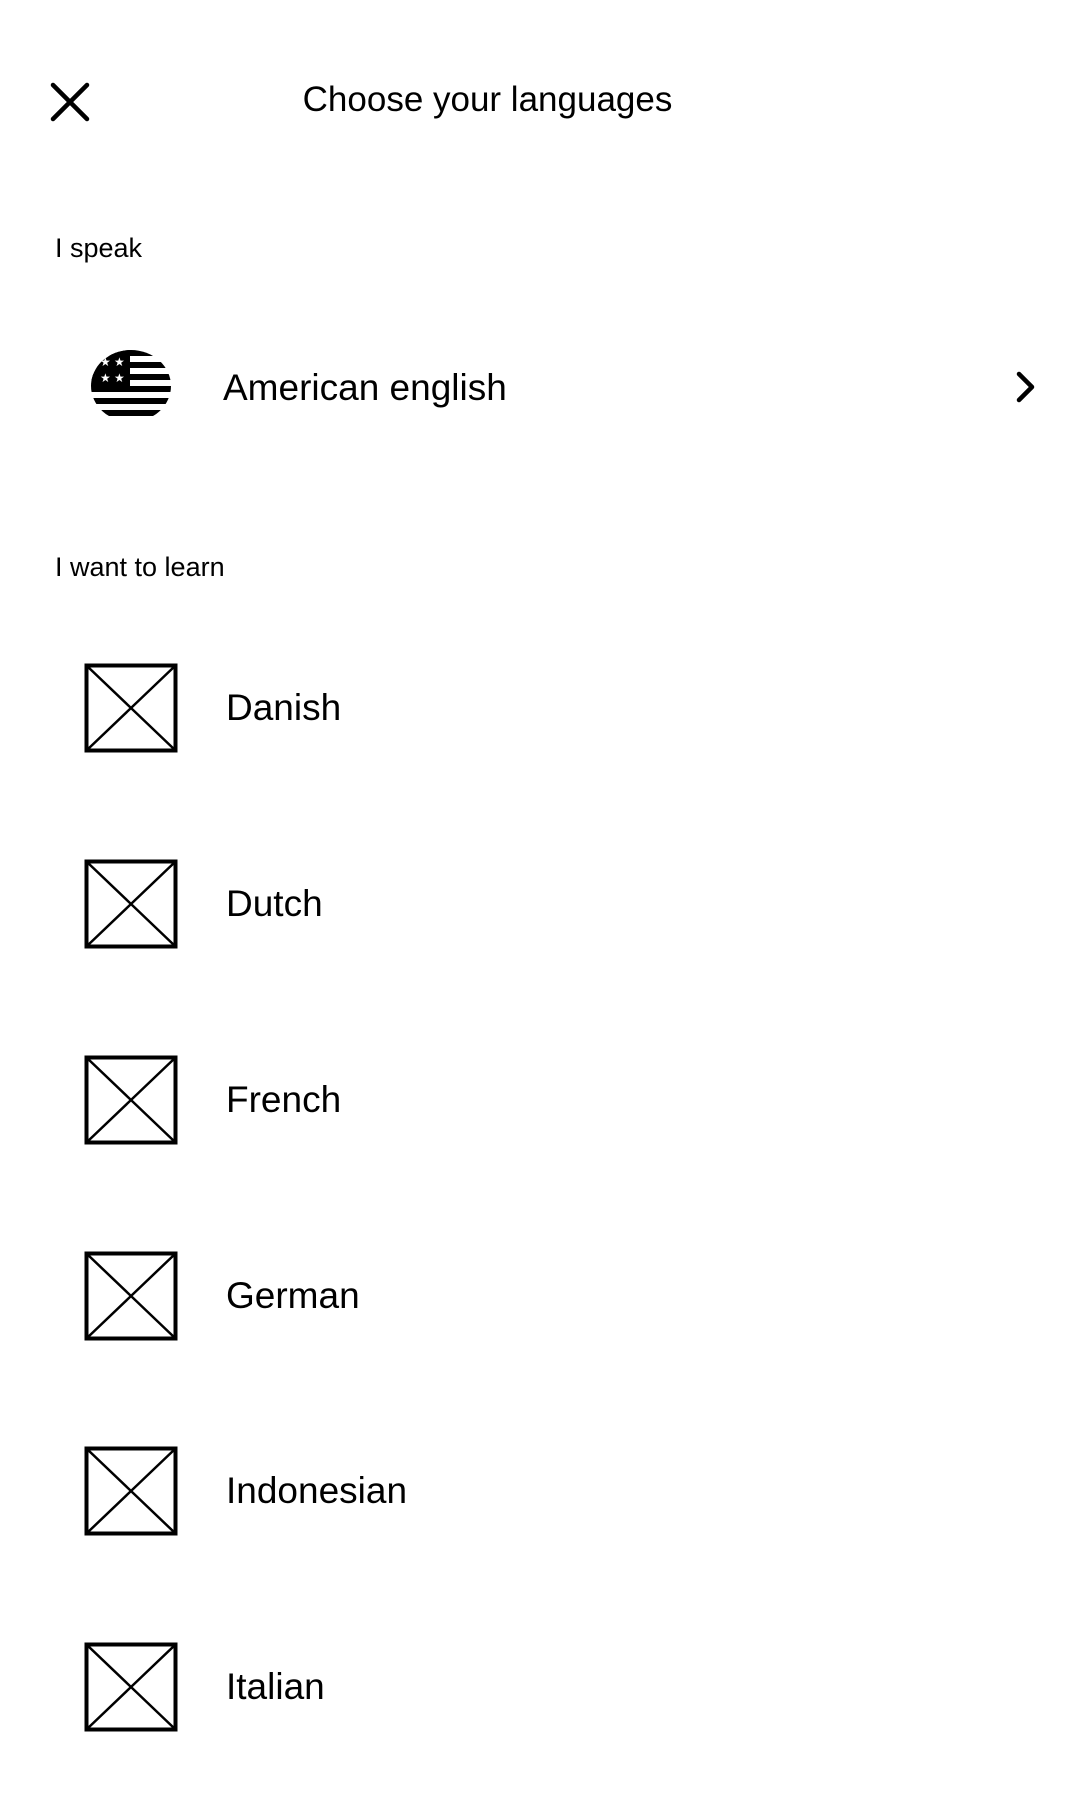  Describe the element at coordinates (140, 567) in the screenshot. I see `section-label-learn: I want to learn` at that location.